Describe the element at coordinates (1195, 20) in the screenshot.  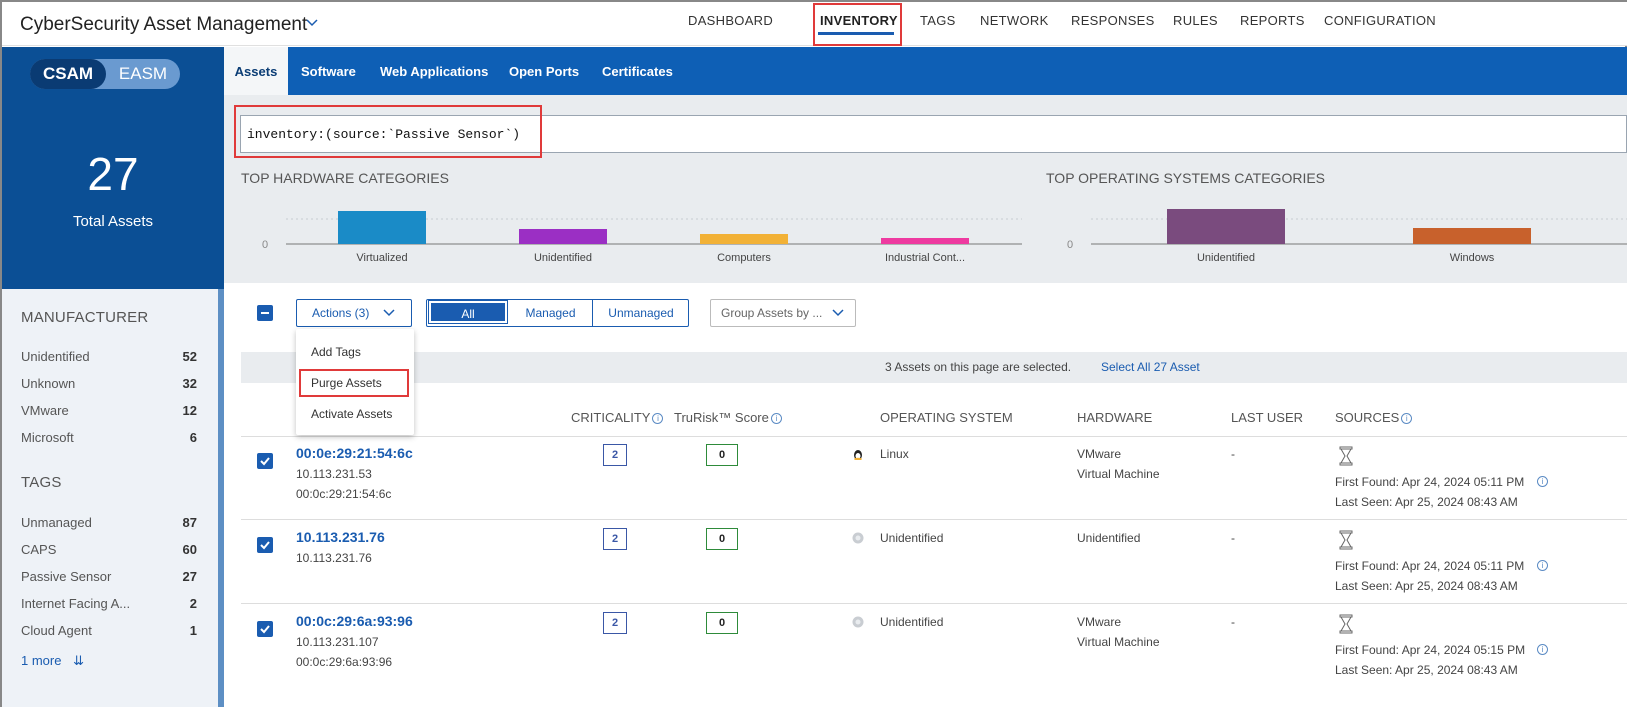
I see `nav-rules: RULES` at that location.